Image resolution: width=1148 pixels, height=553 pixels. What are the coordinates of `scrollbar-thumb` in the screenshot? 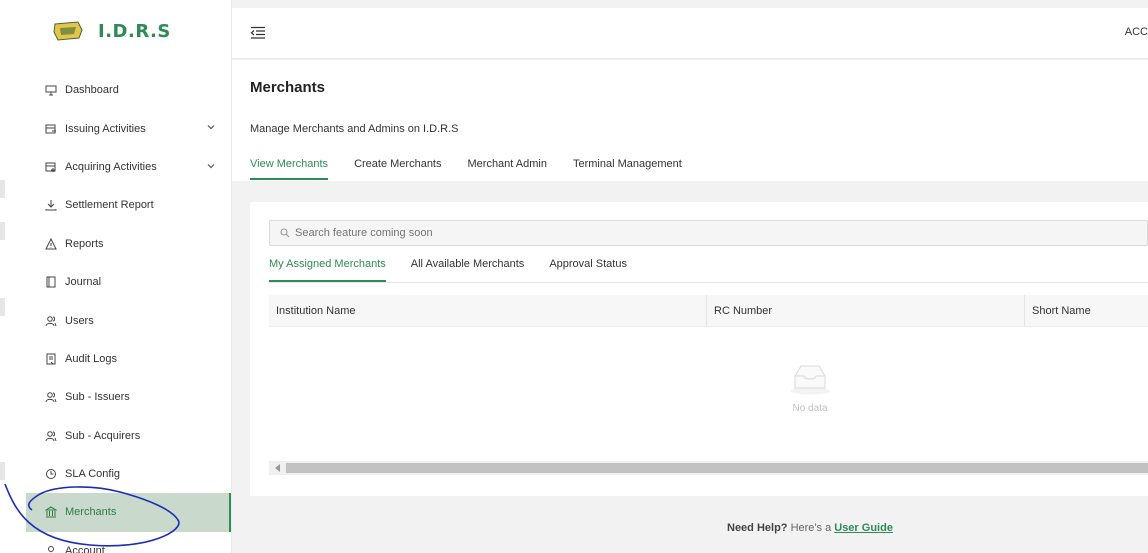 It's located at (717, 468).